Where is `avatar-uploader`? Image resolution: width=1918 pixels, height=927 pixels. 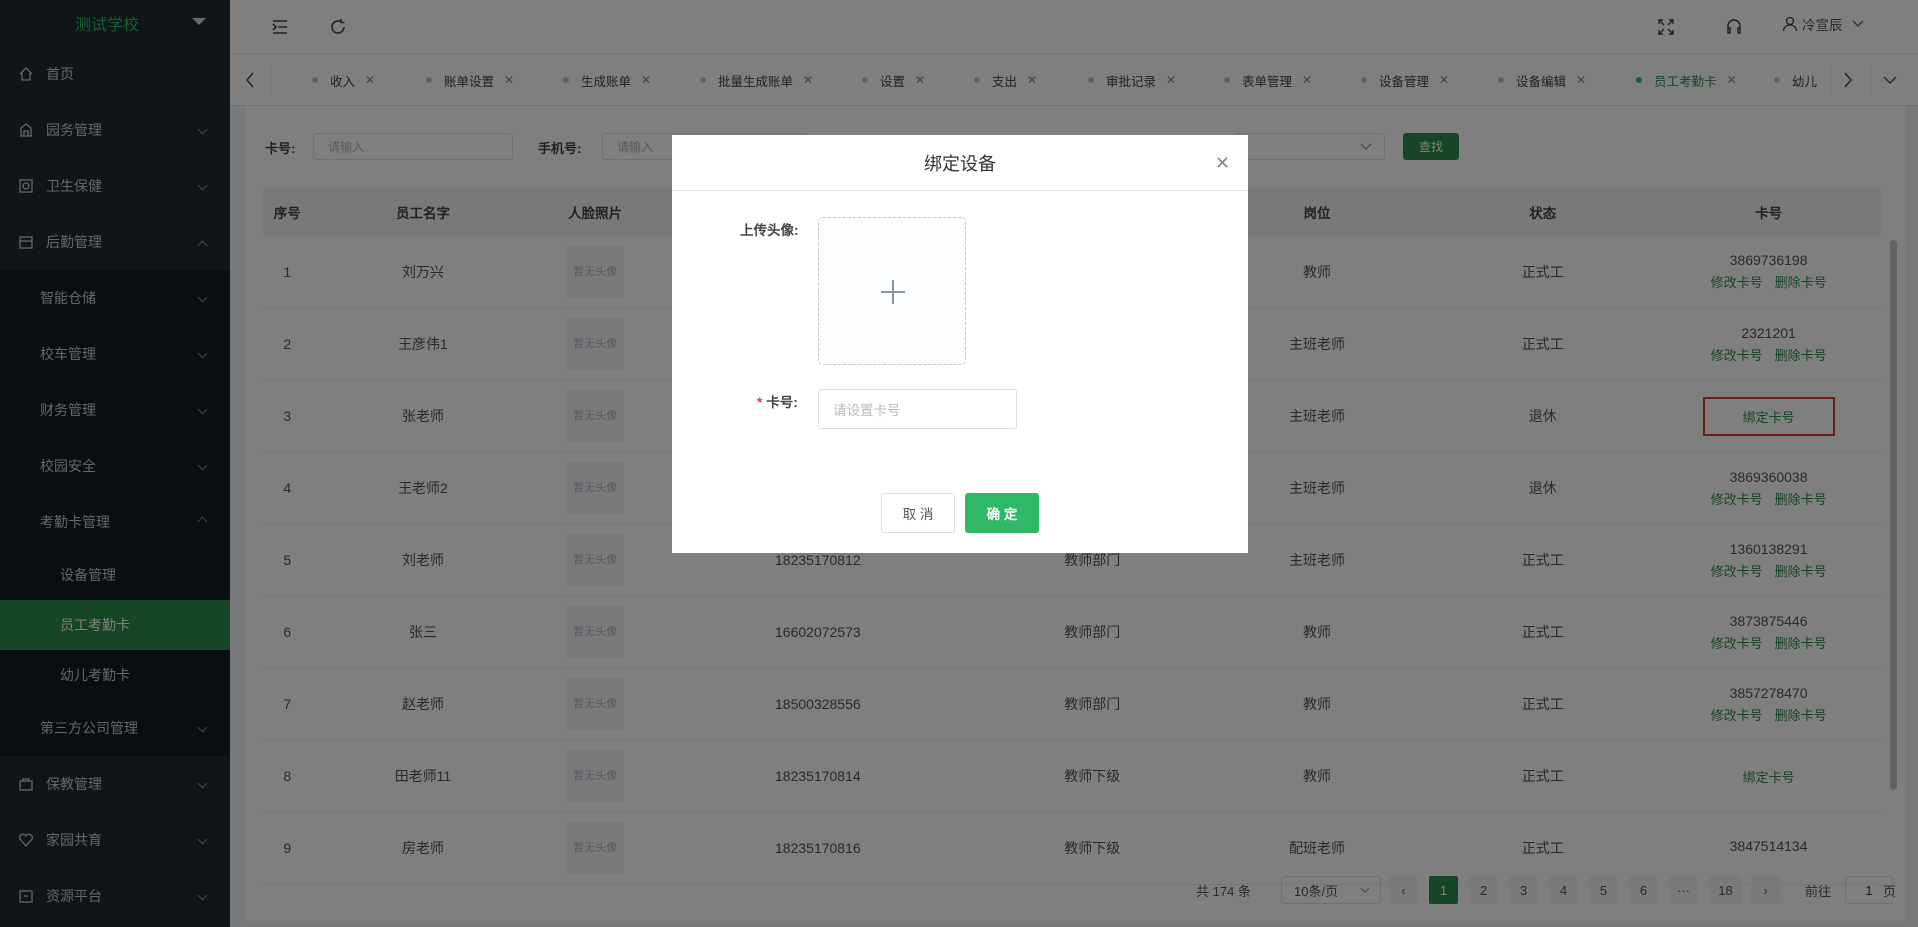 avatar-uploader is located at coordinates (892, 291).